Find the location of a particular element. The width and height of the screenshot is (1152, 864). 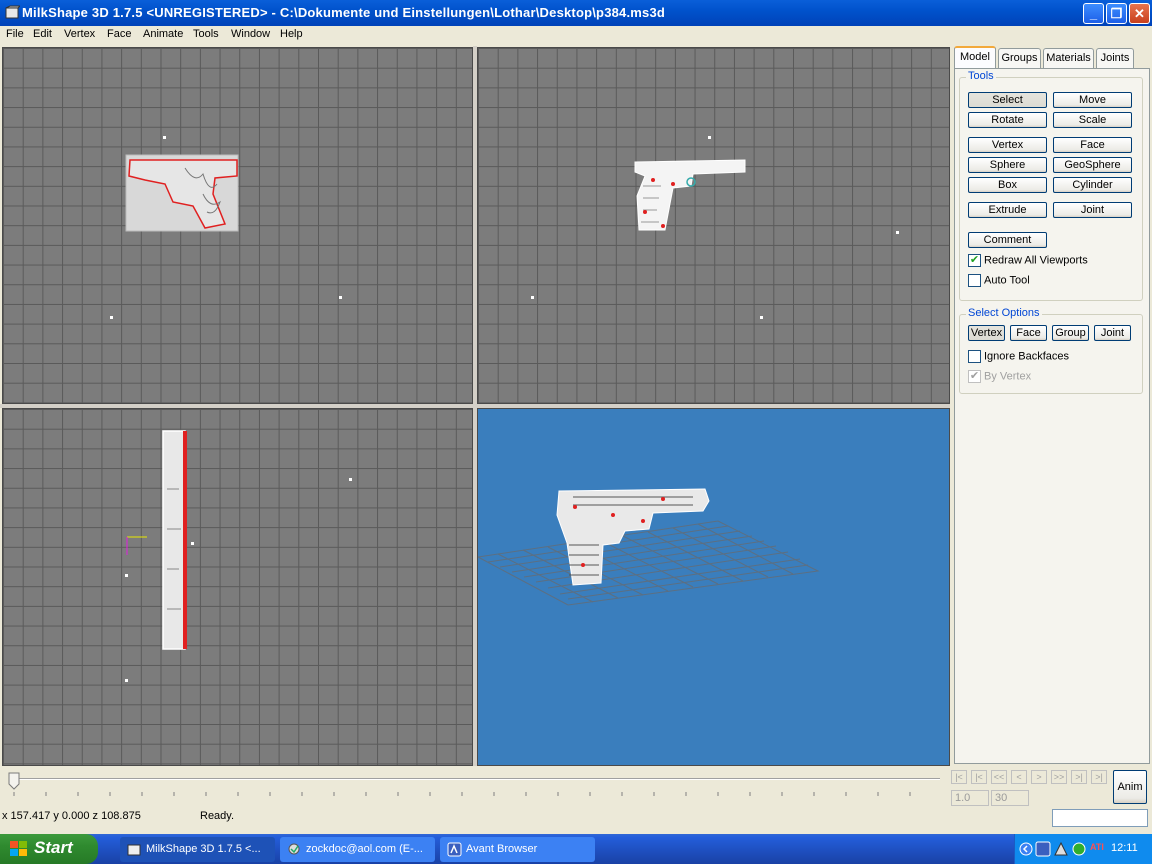

menu-animate: Animate is located at coordinates (163, 34).